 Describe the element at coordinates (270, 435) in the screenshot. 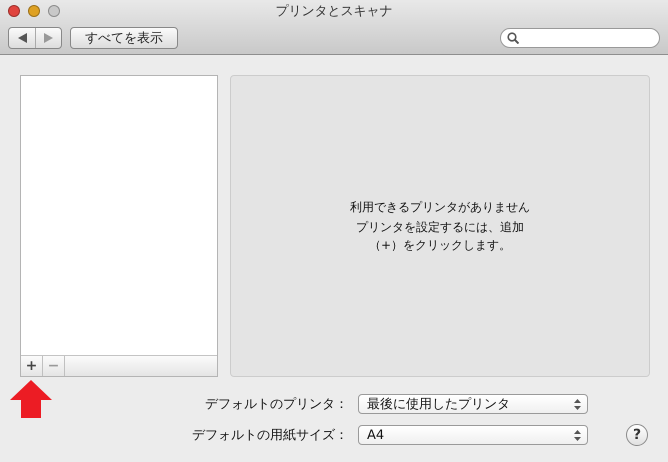

I see `setting-label: デフォルトの用紙サイズ：` at that location.